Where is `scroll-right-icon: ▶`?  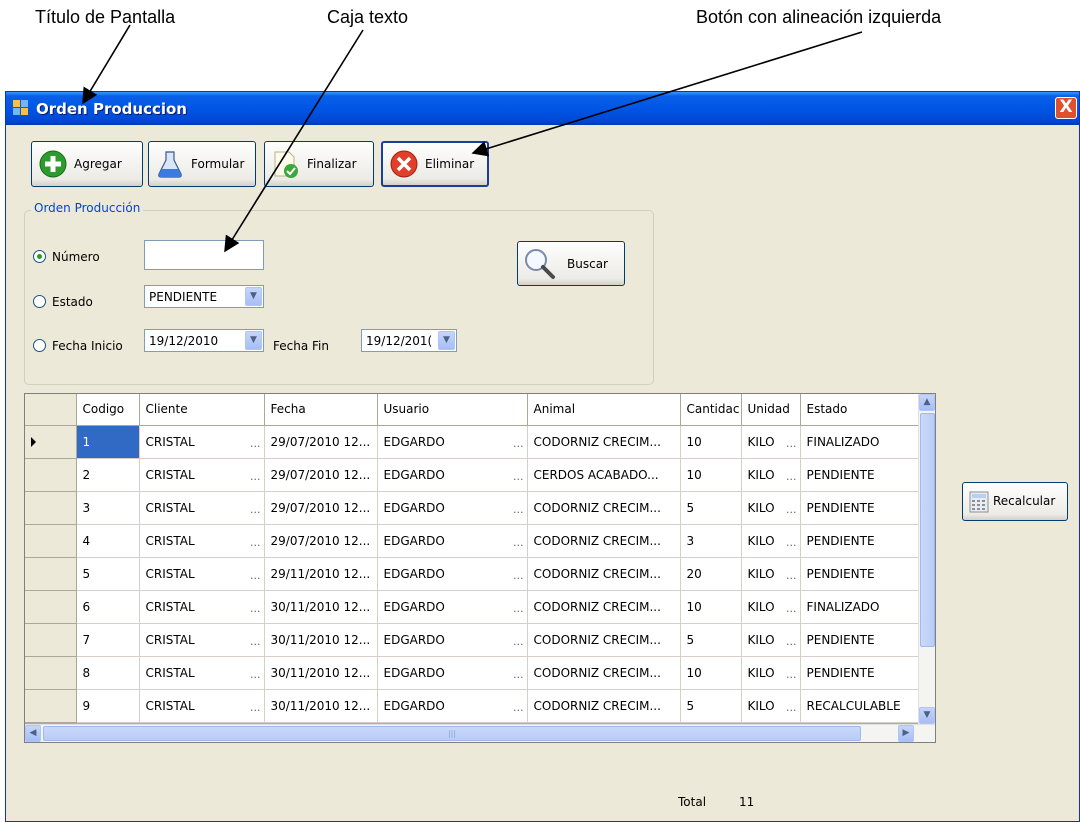
scroll-right-icon: ▶ is located at coordinates (906, 733).